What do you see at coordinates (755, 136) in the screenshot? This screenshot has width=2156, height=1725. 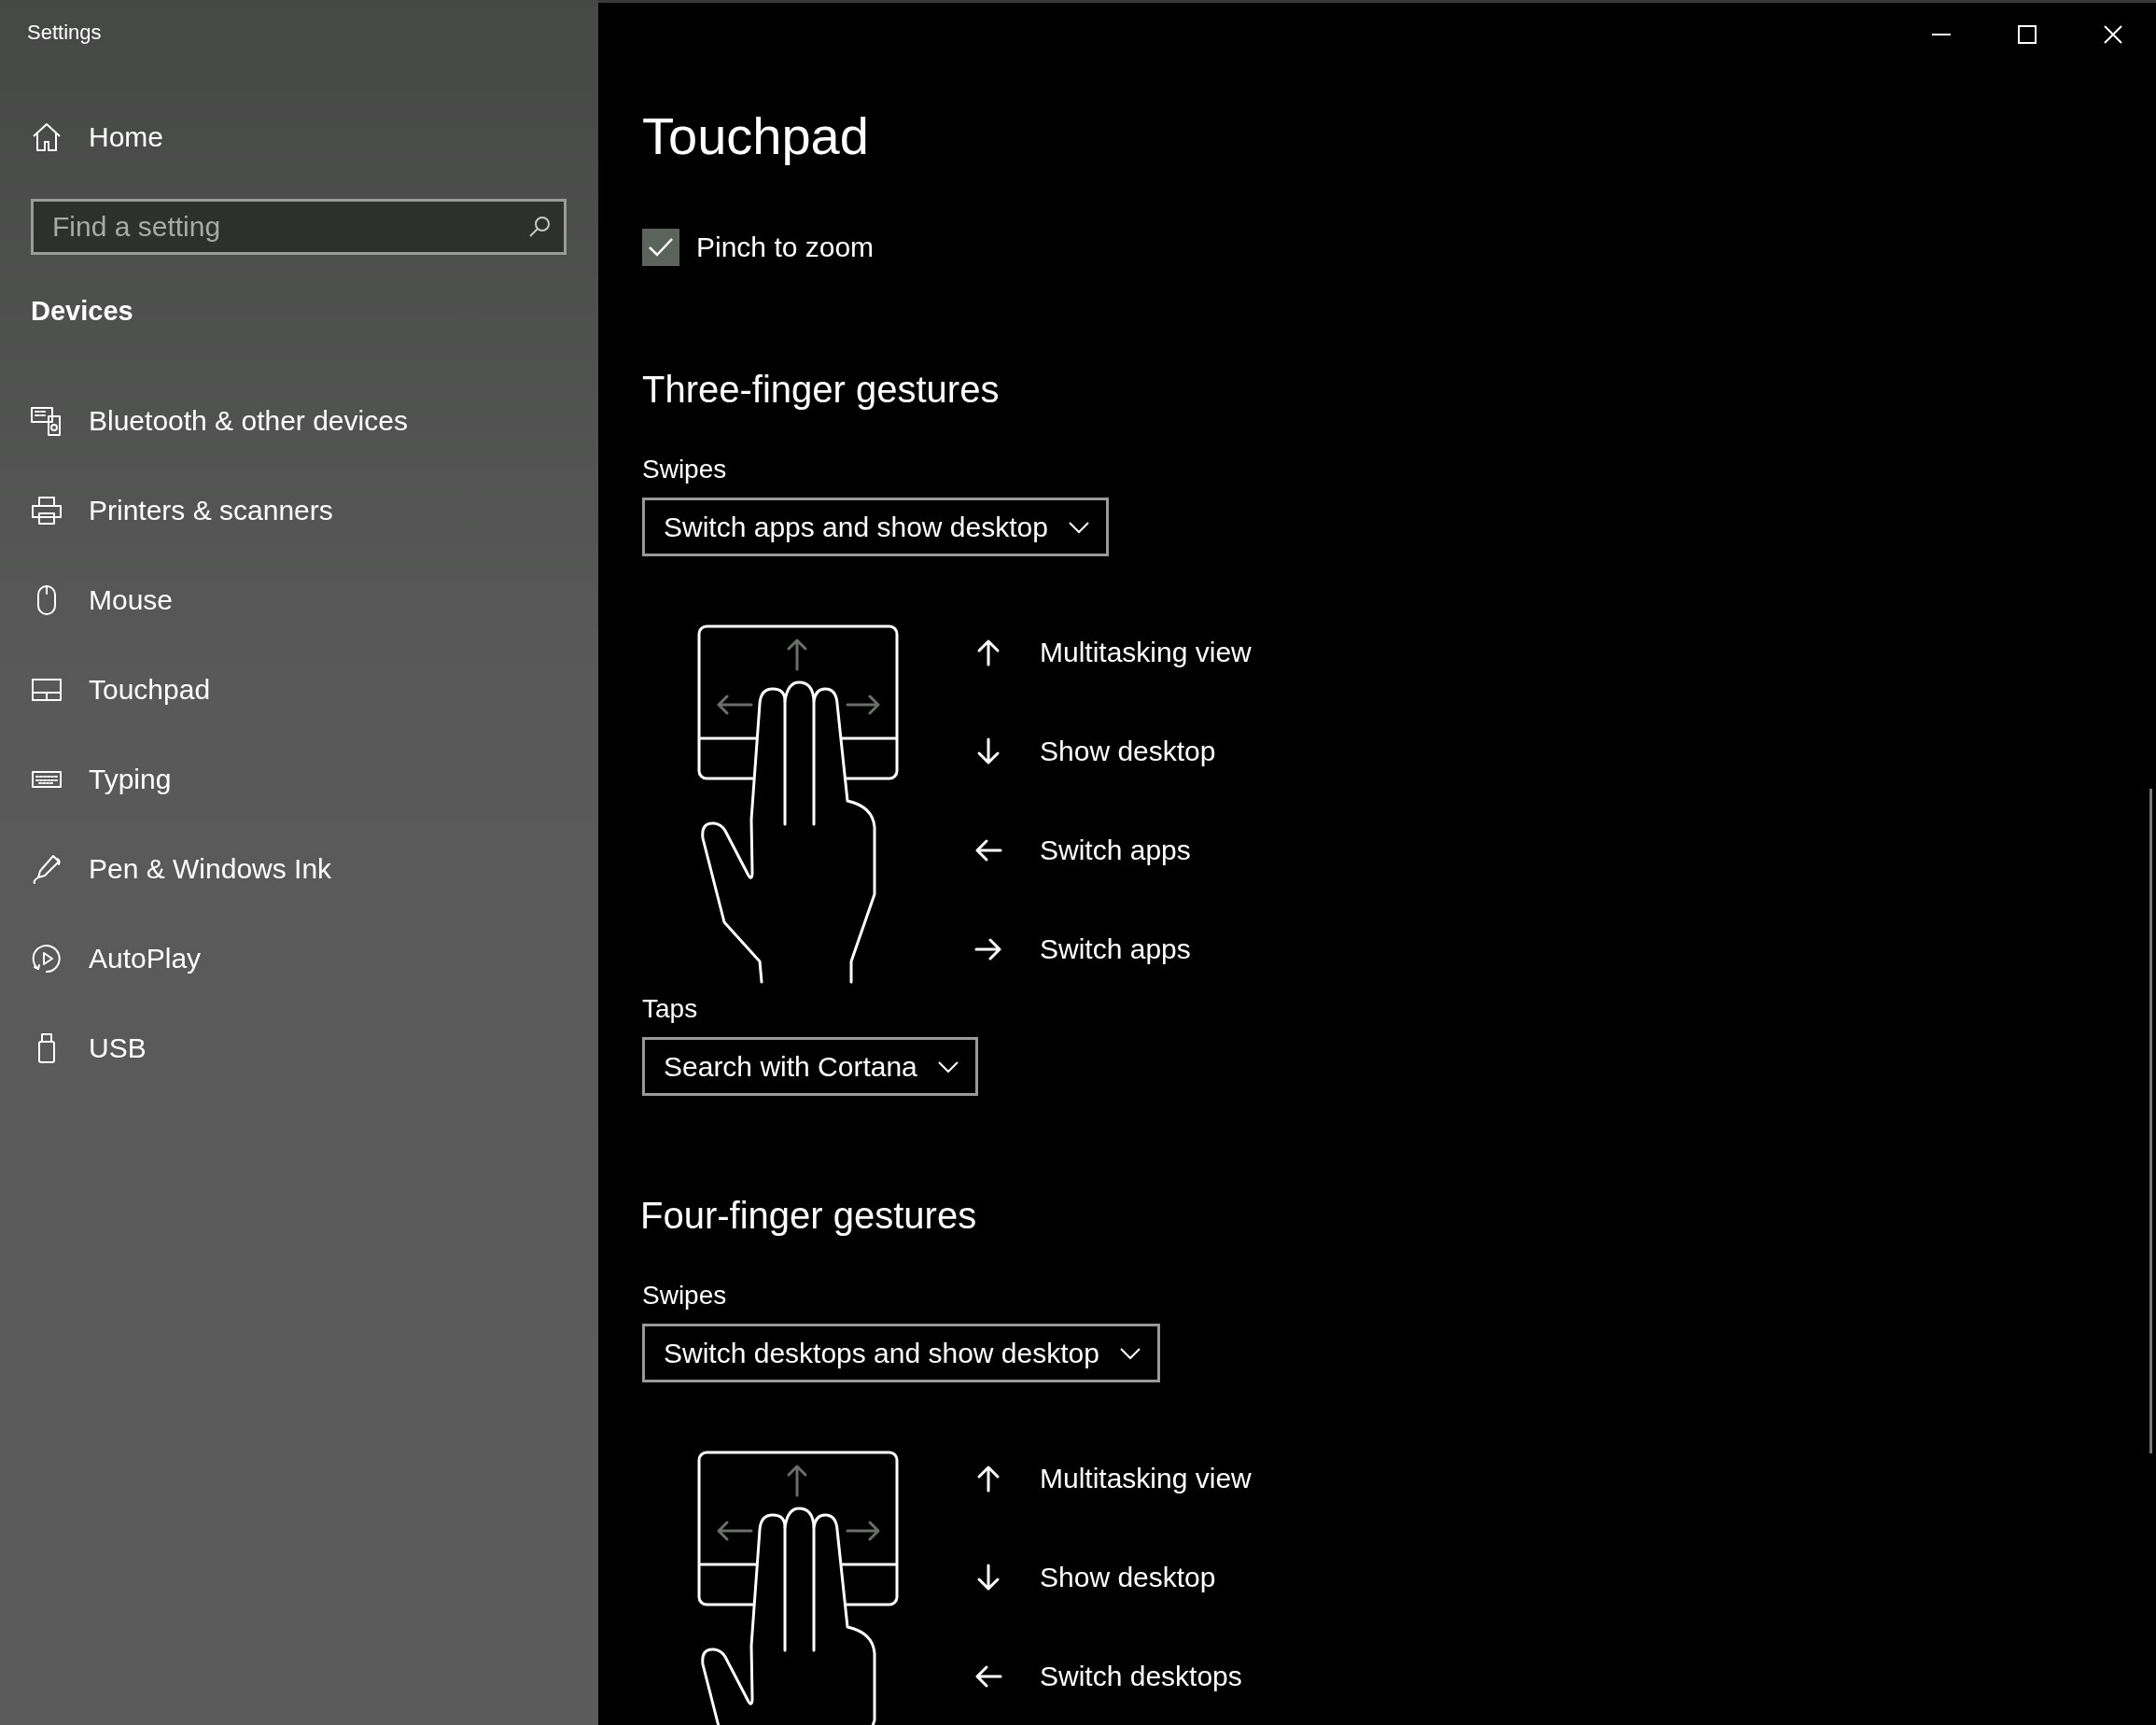 I see `page-title: Touchpad` at bounding box center [755, 136].